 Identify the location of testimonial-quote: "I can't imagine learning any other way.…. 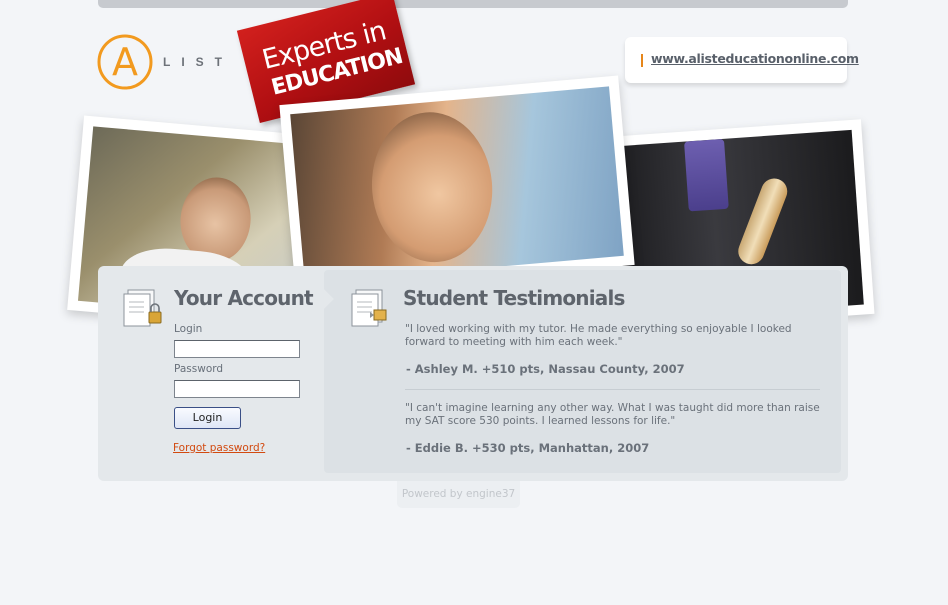
(612, 414).